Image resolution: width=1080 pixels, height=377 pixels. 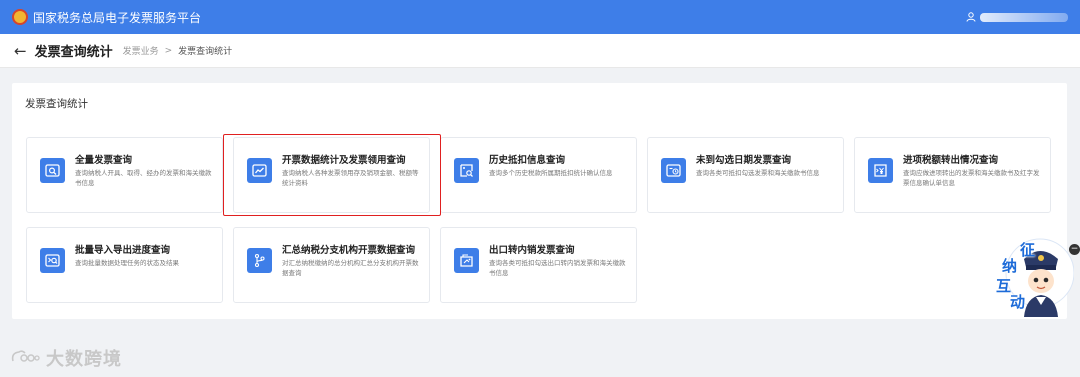 I want to click on card-export-to-domestic-query: 出口转内销发票查询 查询各类可抵扣勾选出口转内销发票和海关缴款书信息, so click(x=538, y=265).